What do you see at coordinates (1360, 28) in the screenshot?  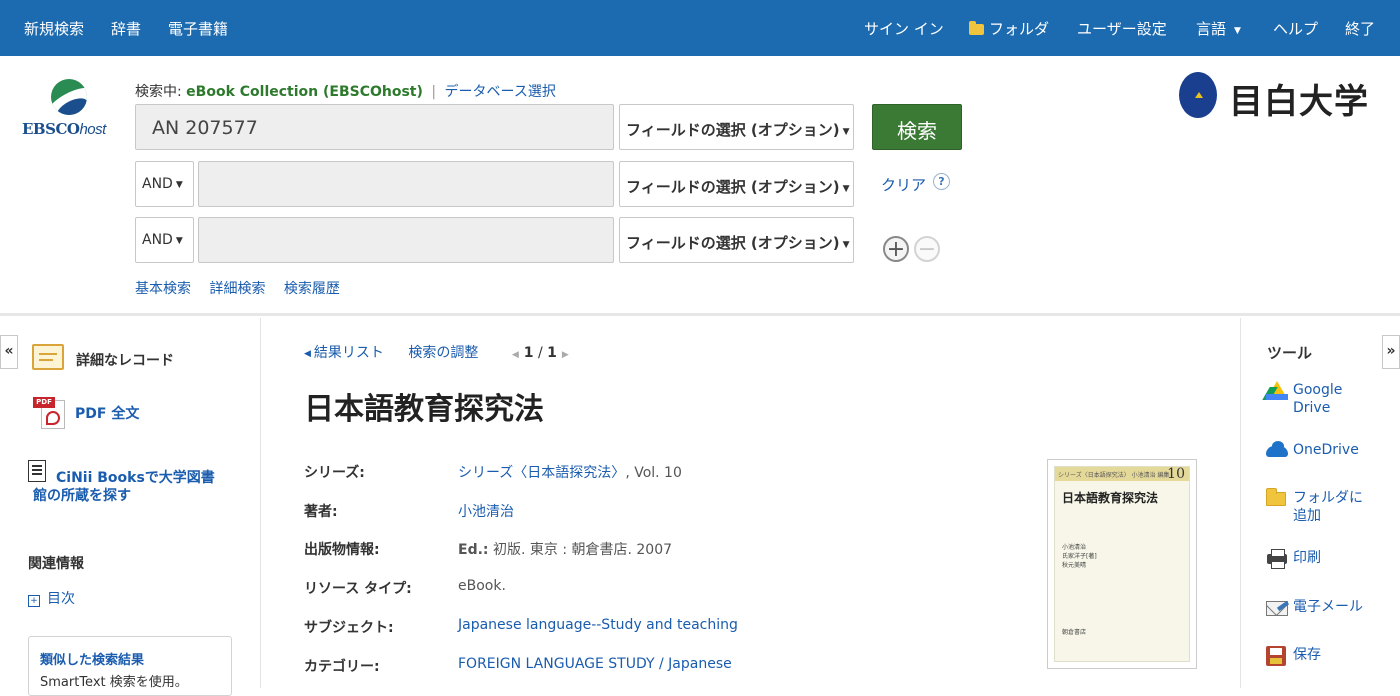 I see `exit-link: 終了` at bounding box center [1360, 28].